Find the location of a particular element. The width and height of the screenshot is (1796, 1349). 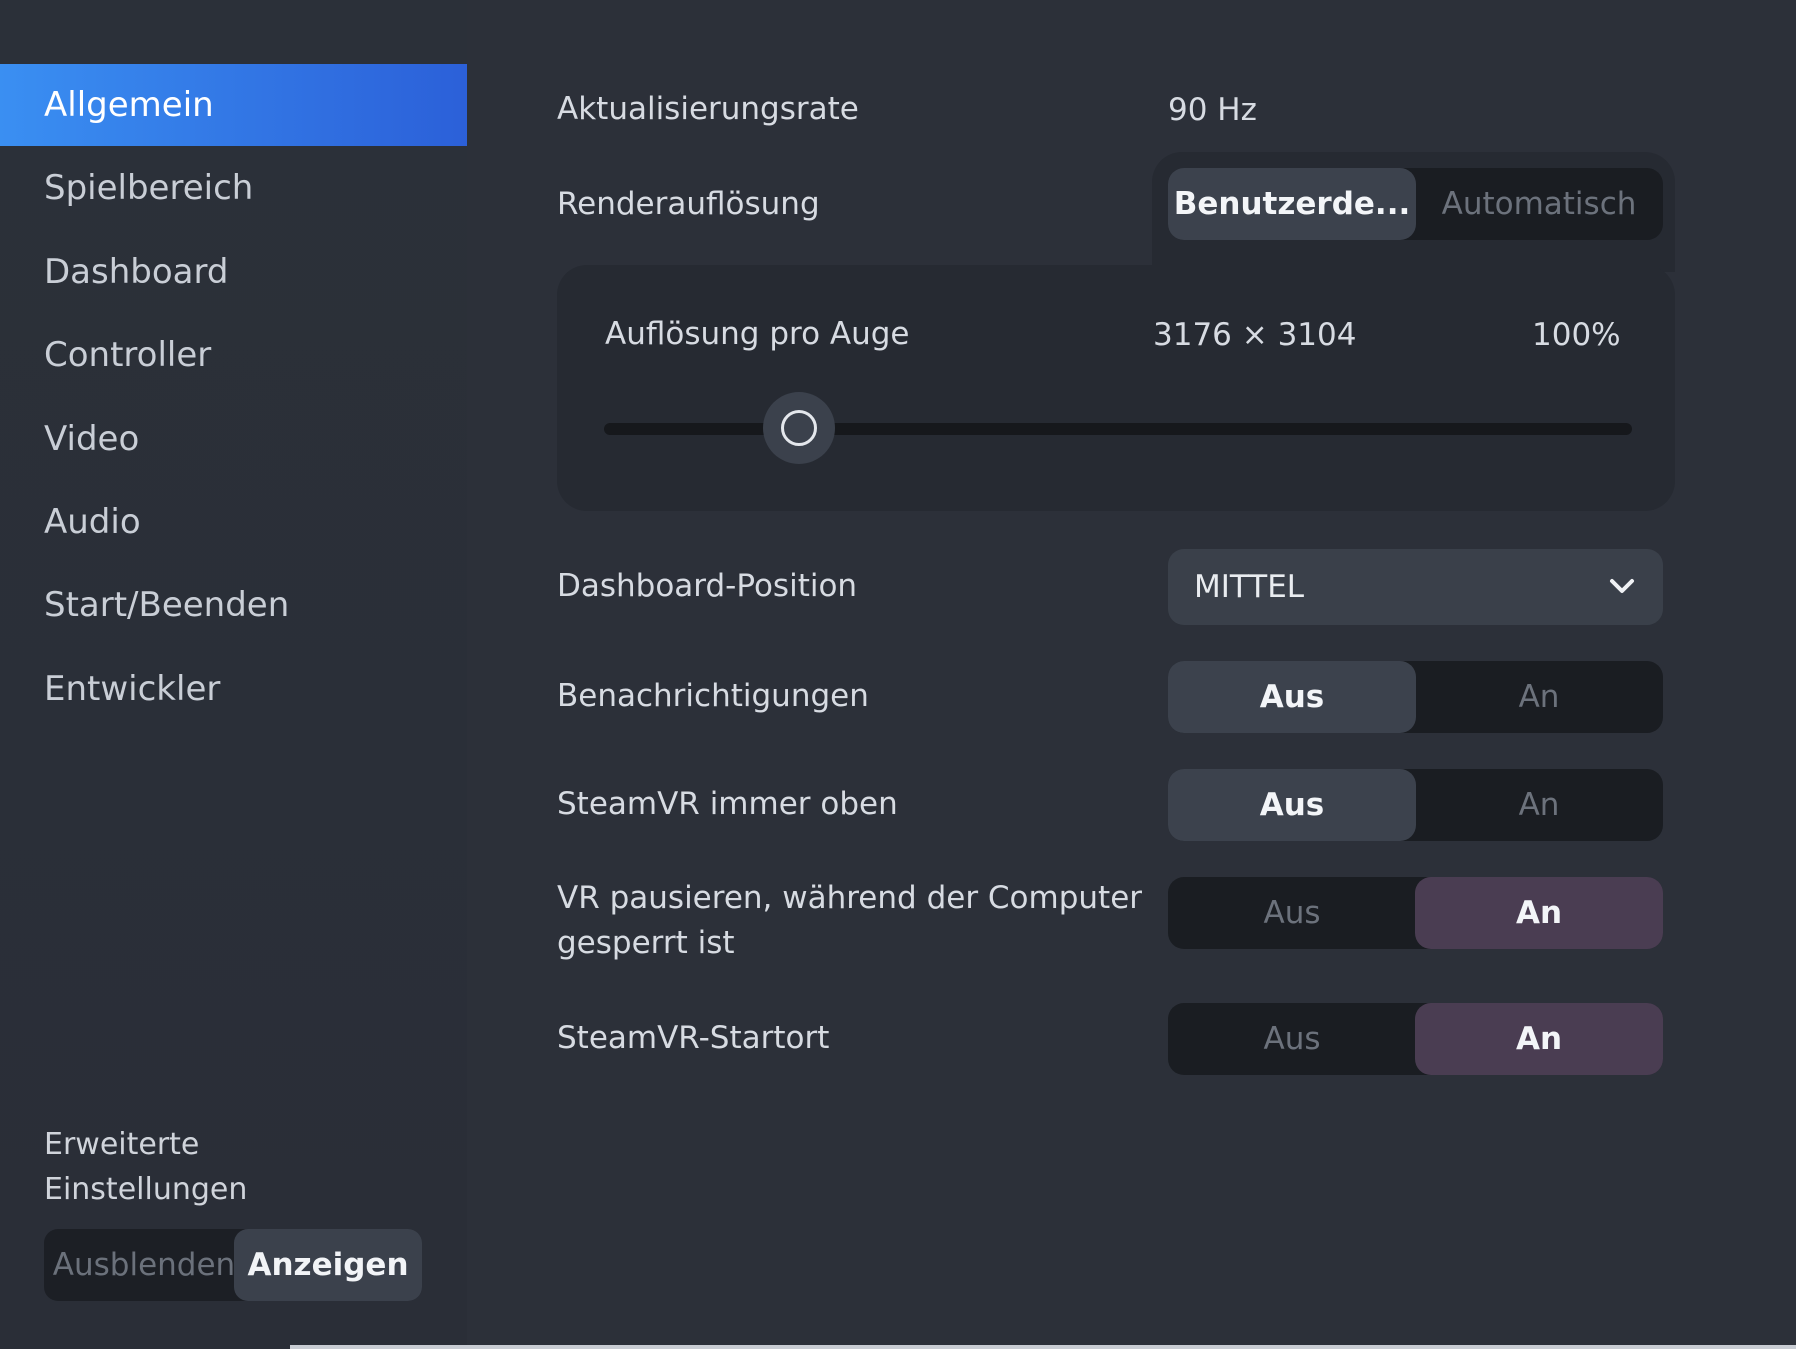

pause-when-locked-on-option: An is located at coordinates (1539, 913).